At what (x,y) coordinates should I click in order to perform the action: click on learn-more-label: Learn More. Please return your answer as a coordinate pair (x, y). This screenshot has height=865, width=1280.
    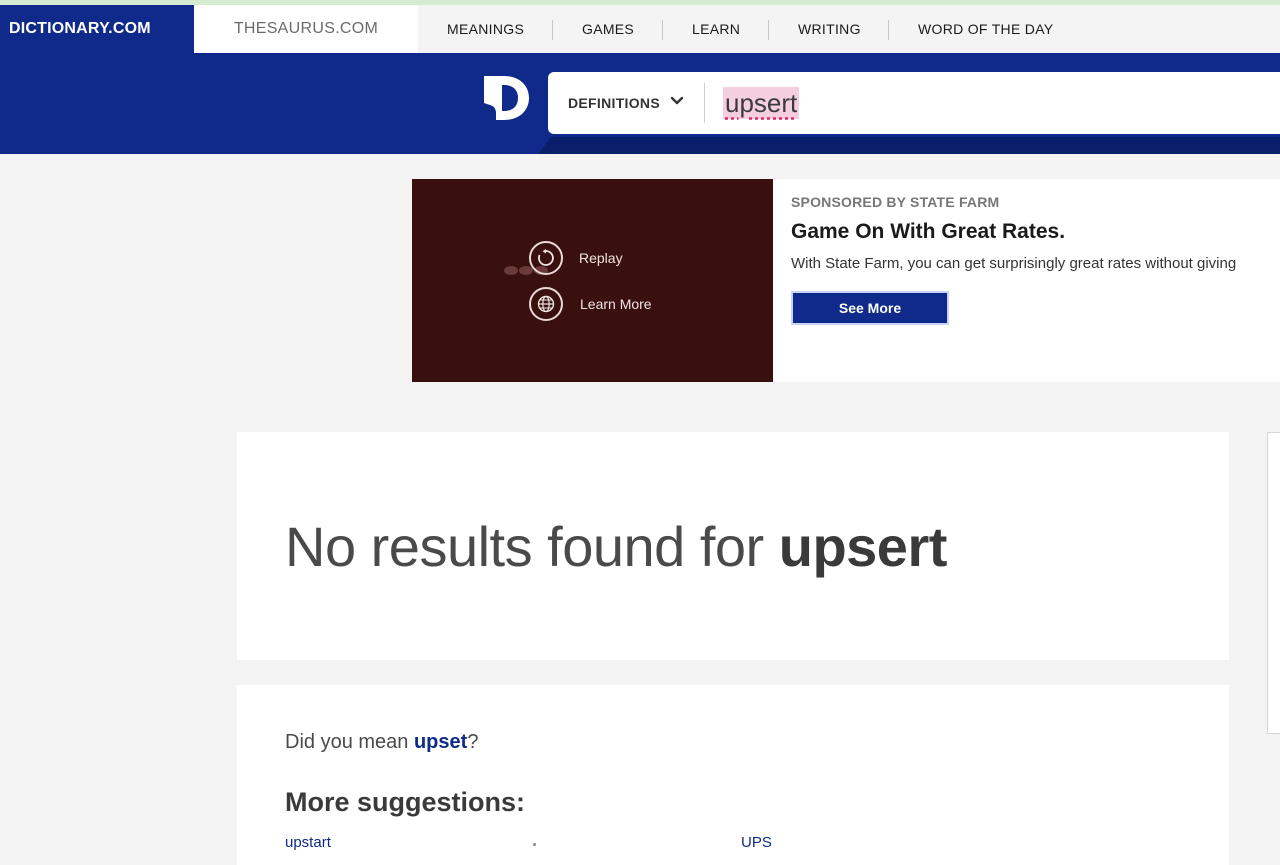
    Looking at the image, I should click on (616, 304).